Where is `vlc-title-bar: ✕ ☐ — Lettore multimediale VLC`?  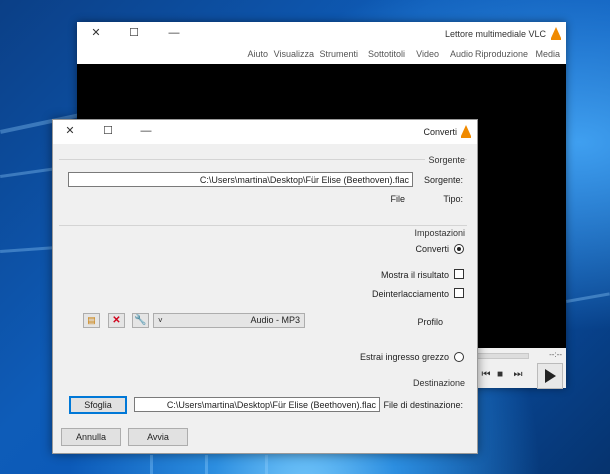 vlc-title-bar: ✕ ☐ — Lettore multimediale VLC is located at coordinates (321, 34).